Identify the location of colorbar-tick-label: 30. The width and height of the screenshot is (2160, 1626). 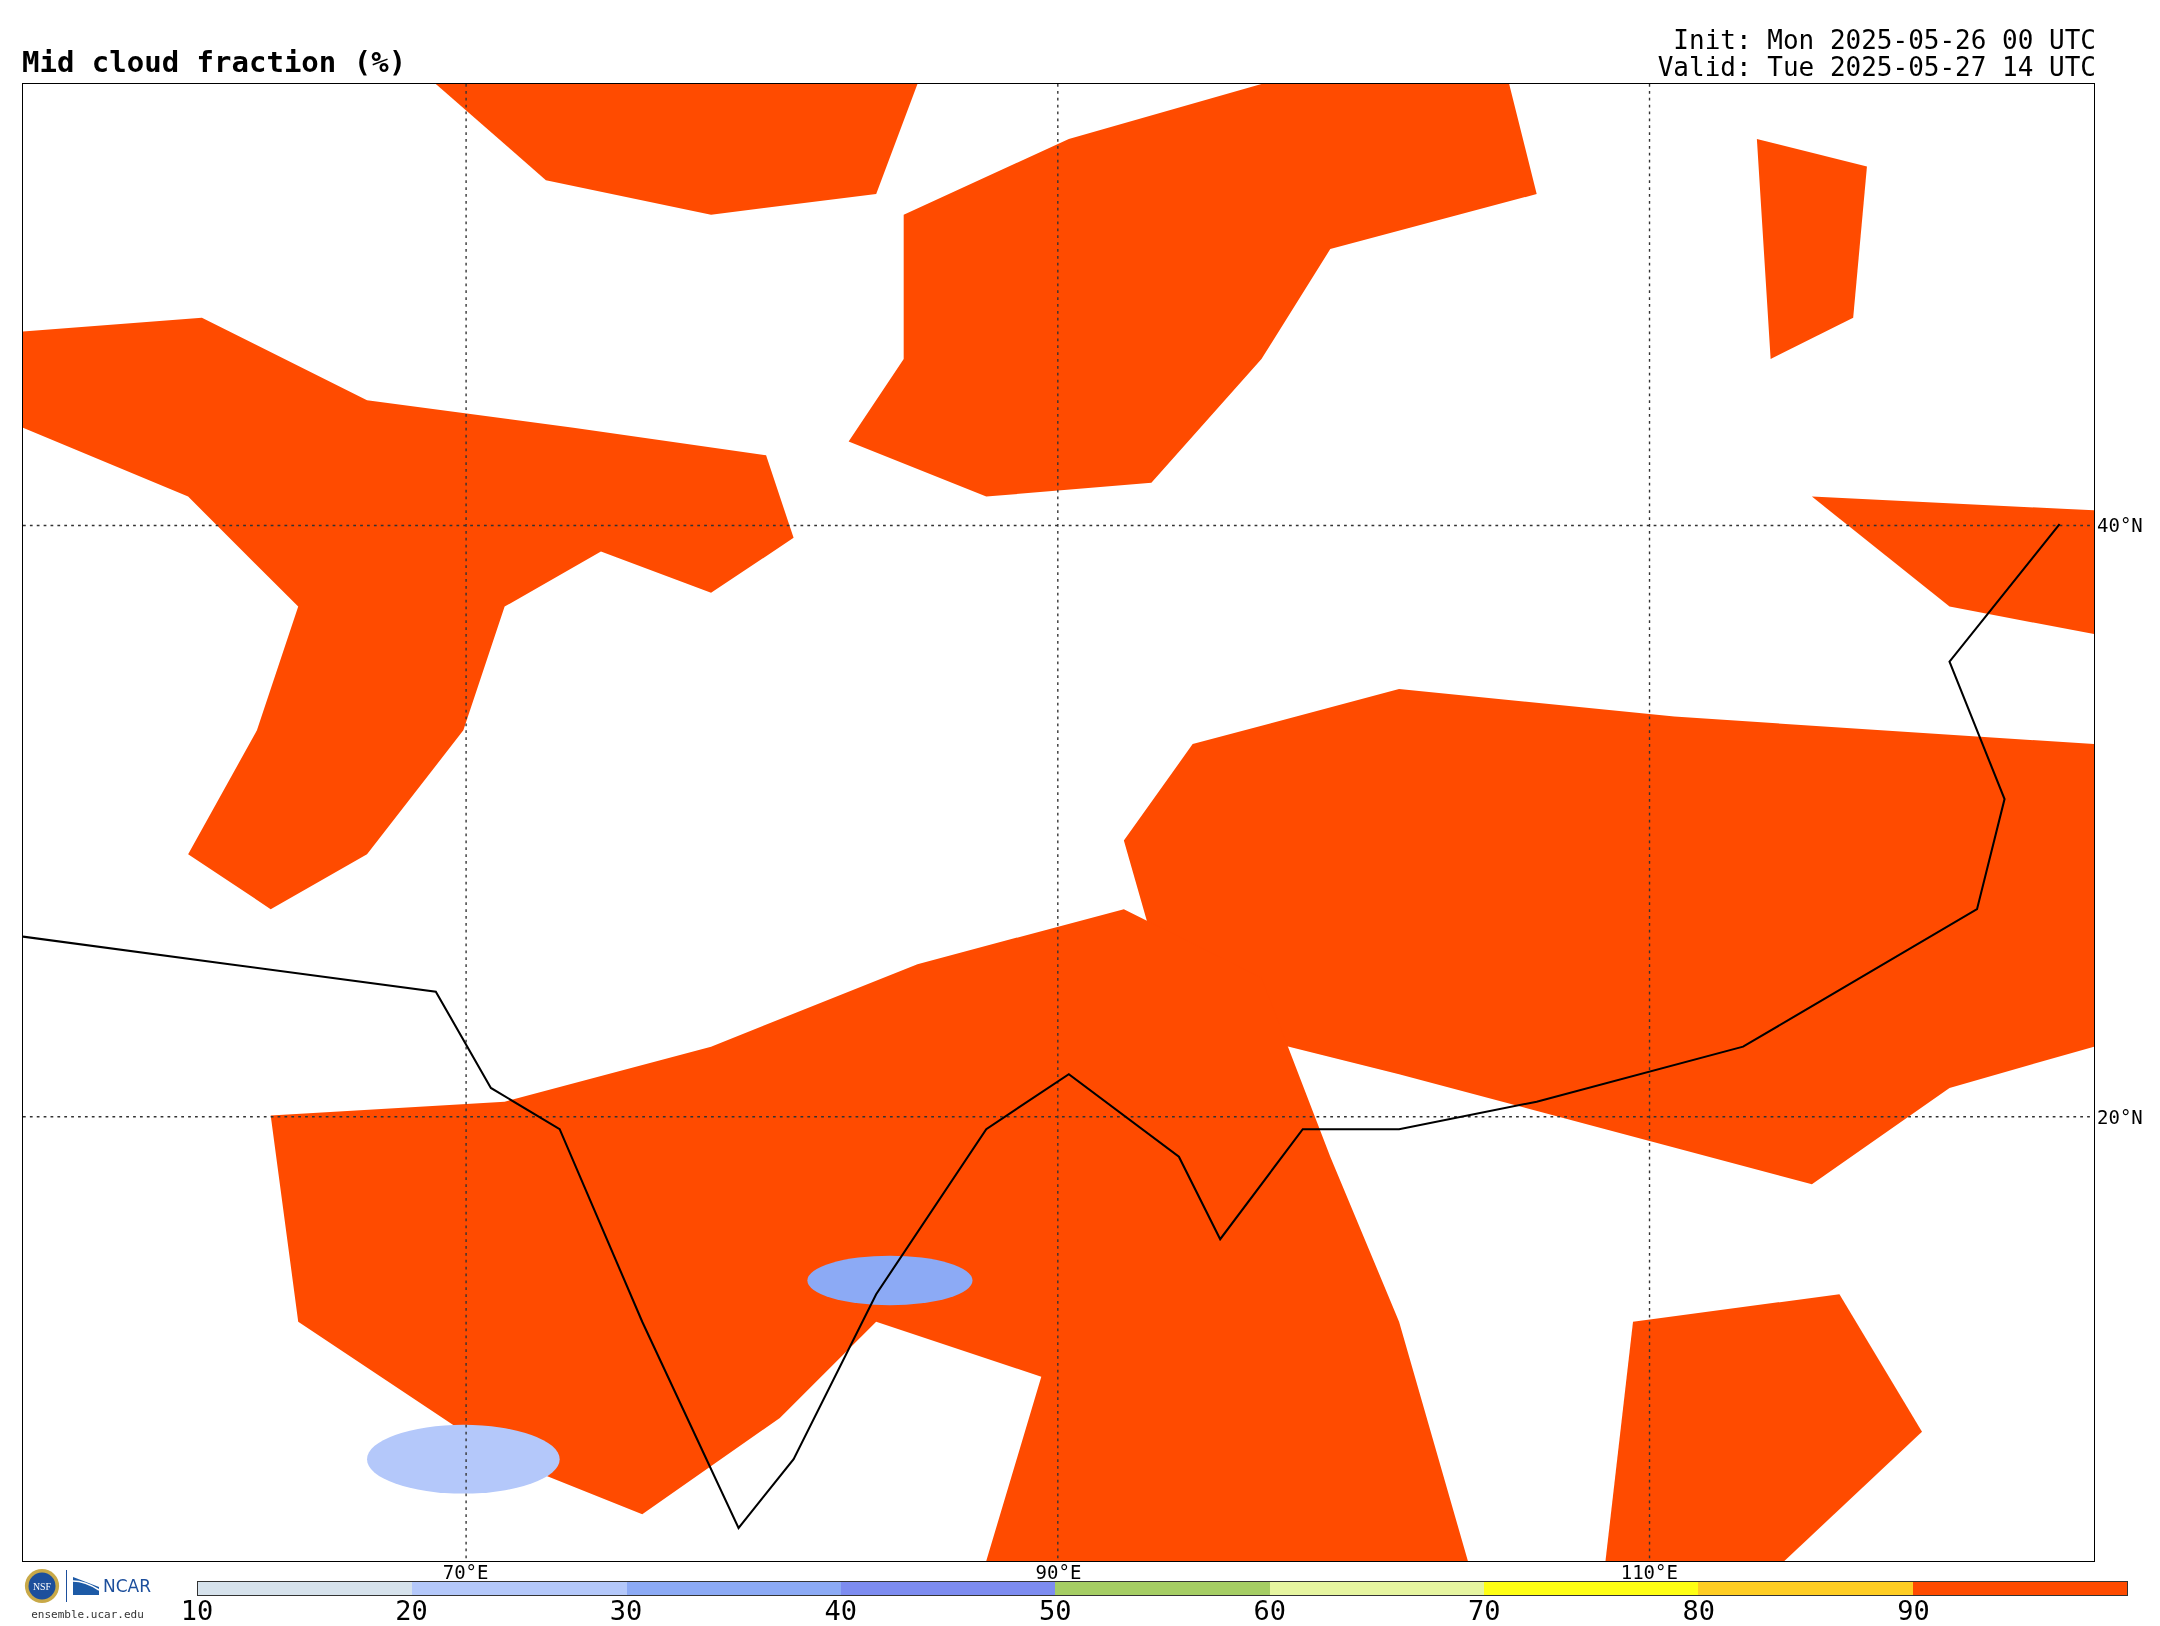
(626, 1611).